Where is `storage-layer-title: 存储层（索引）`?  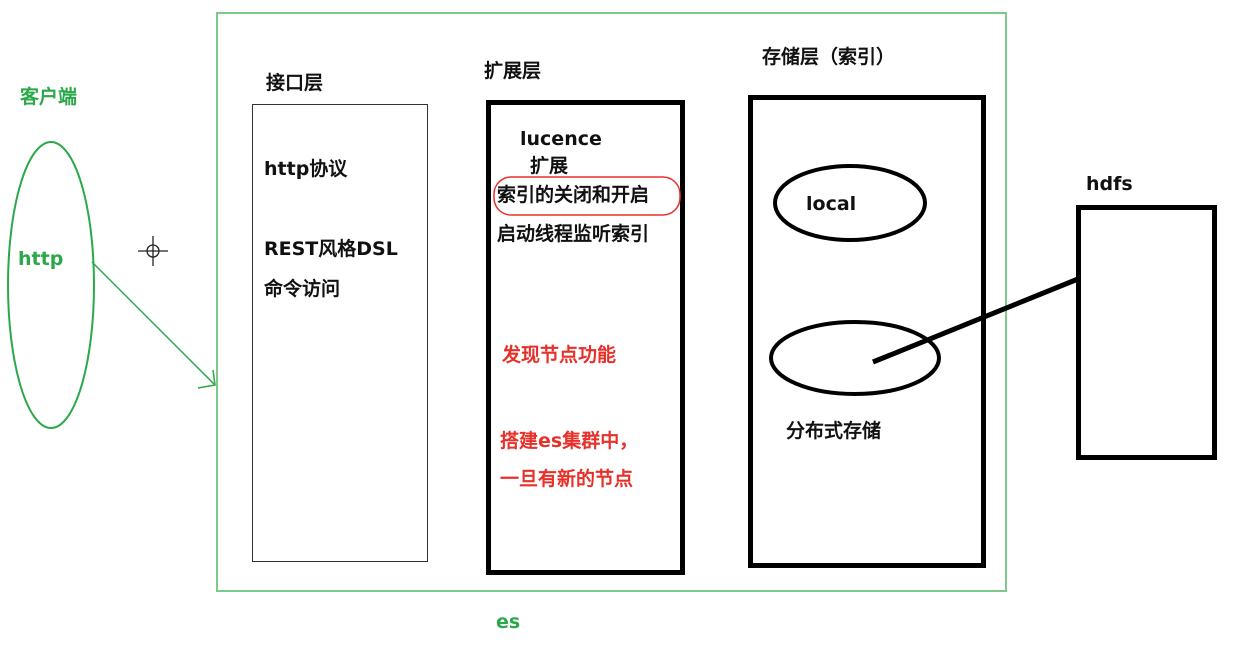
storage-layer-title: 存储层（索引） is located at coordinates (829, 57).